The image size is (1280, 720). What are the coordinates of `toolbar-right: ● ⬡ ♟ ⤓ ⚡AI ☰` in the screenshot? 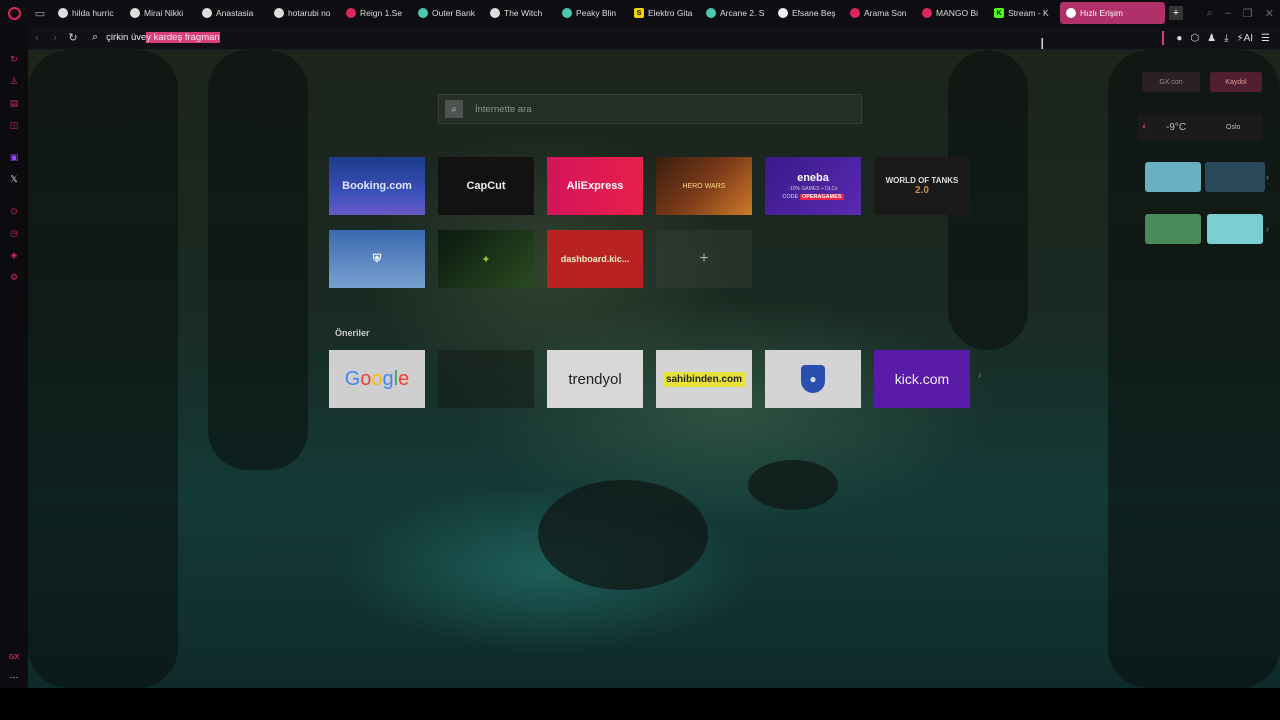 It's located at (1216, 38).